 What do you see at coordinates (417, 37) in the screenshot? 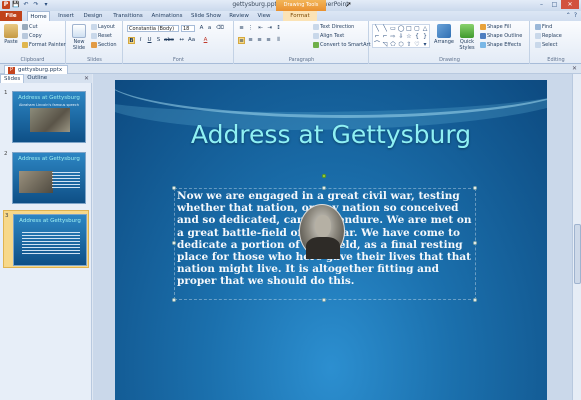
I see `brace-shape-icon: {` at bounding box center [417, 37].